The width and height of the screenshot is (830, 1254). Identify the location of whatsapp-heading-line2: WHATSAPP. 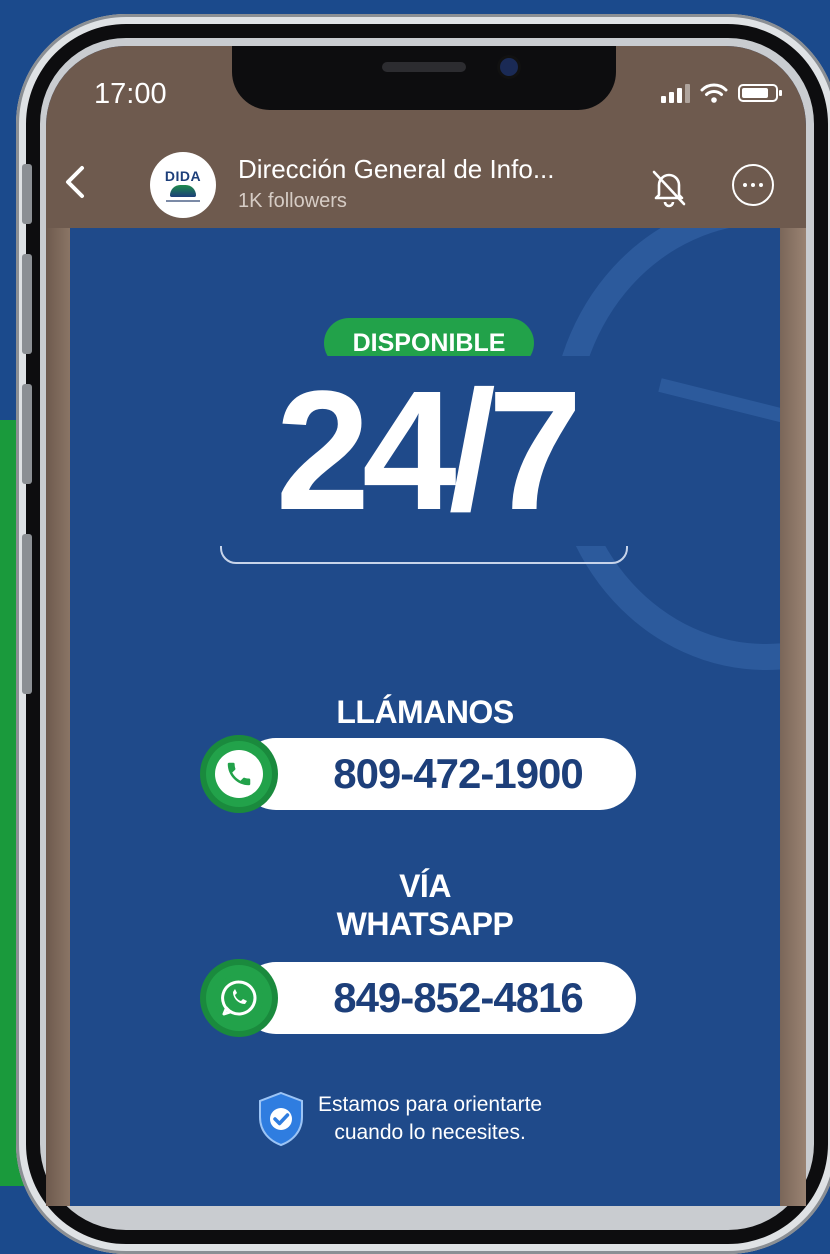
(425, 924).